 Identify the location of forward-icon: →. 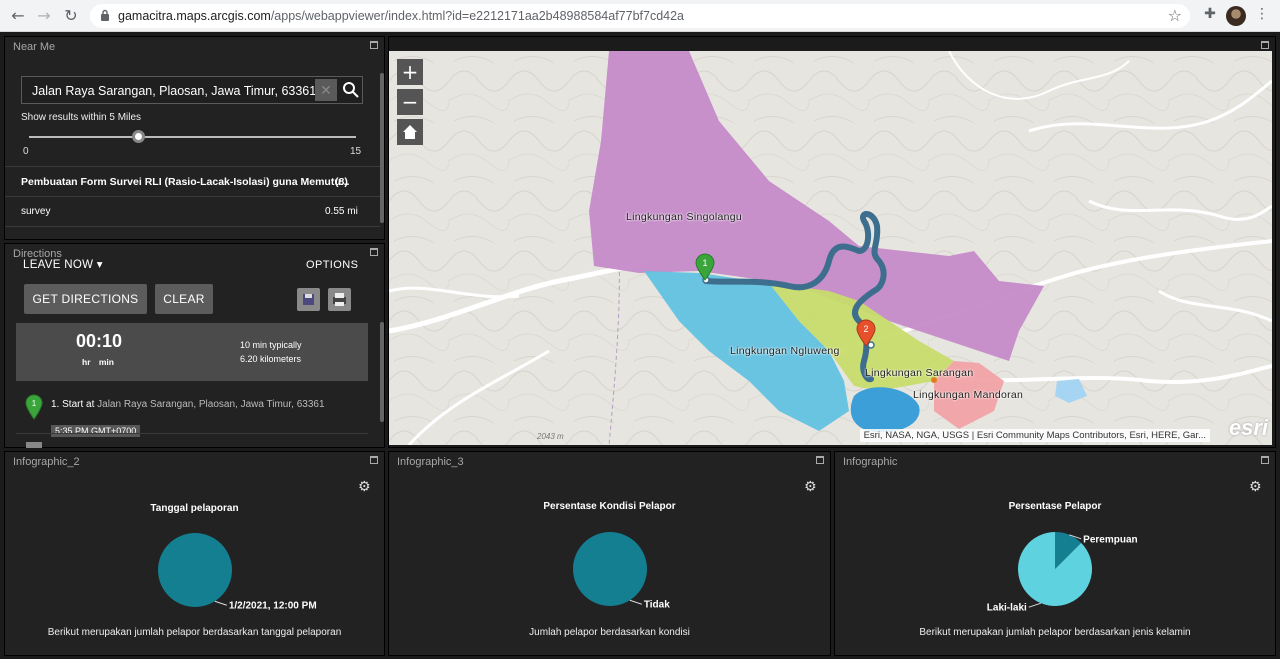
(44, 16).